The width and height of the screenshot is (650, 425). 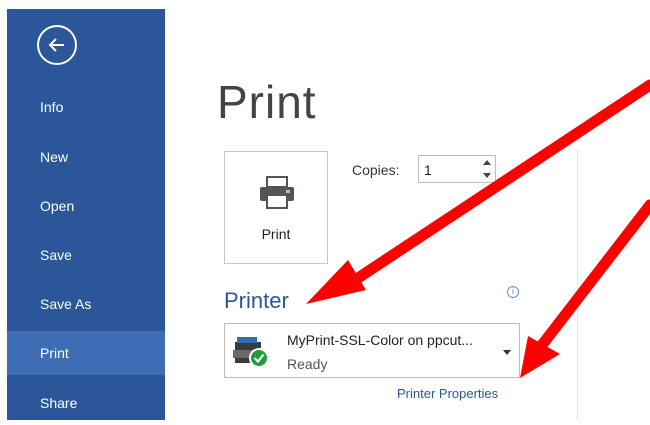 I want to click on sidebar-item-info: Info, so click(x=86, y=107).